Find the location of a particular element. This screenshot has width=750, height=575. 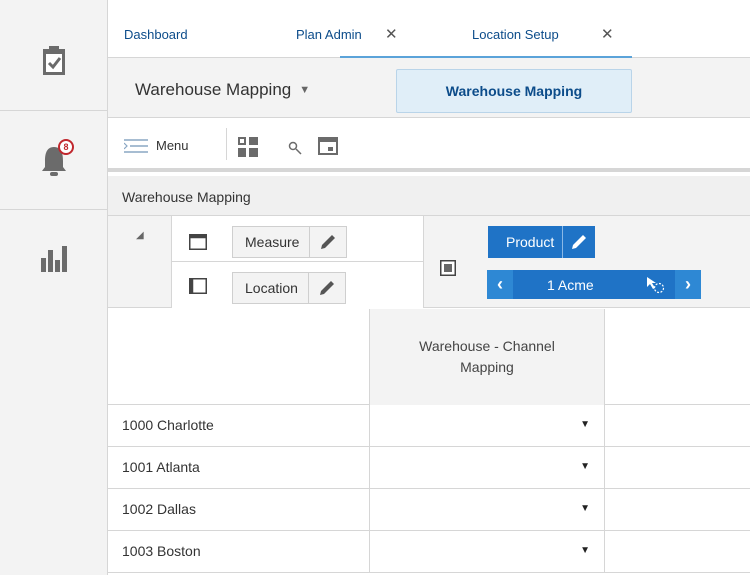

cursor-refresh-icon is located at coordinates (656, 284).